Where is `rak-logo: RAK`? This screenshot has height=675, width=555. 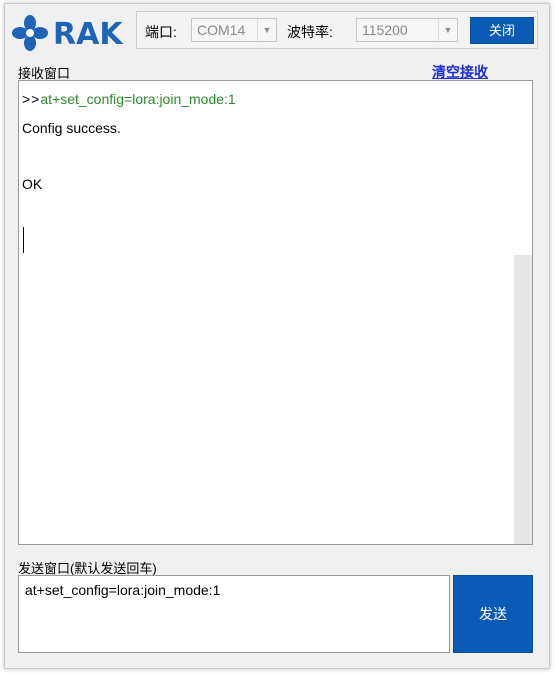 rak-logo: RAK is located at coordinates (73, 33).